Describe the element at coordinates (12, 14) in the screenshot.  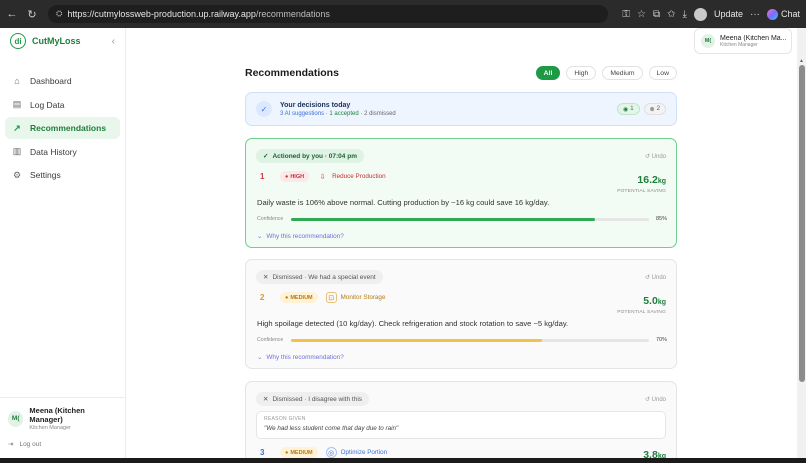
I see `back-icon: ←` at that location.